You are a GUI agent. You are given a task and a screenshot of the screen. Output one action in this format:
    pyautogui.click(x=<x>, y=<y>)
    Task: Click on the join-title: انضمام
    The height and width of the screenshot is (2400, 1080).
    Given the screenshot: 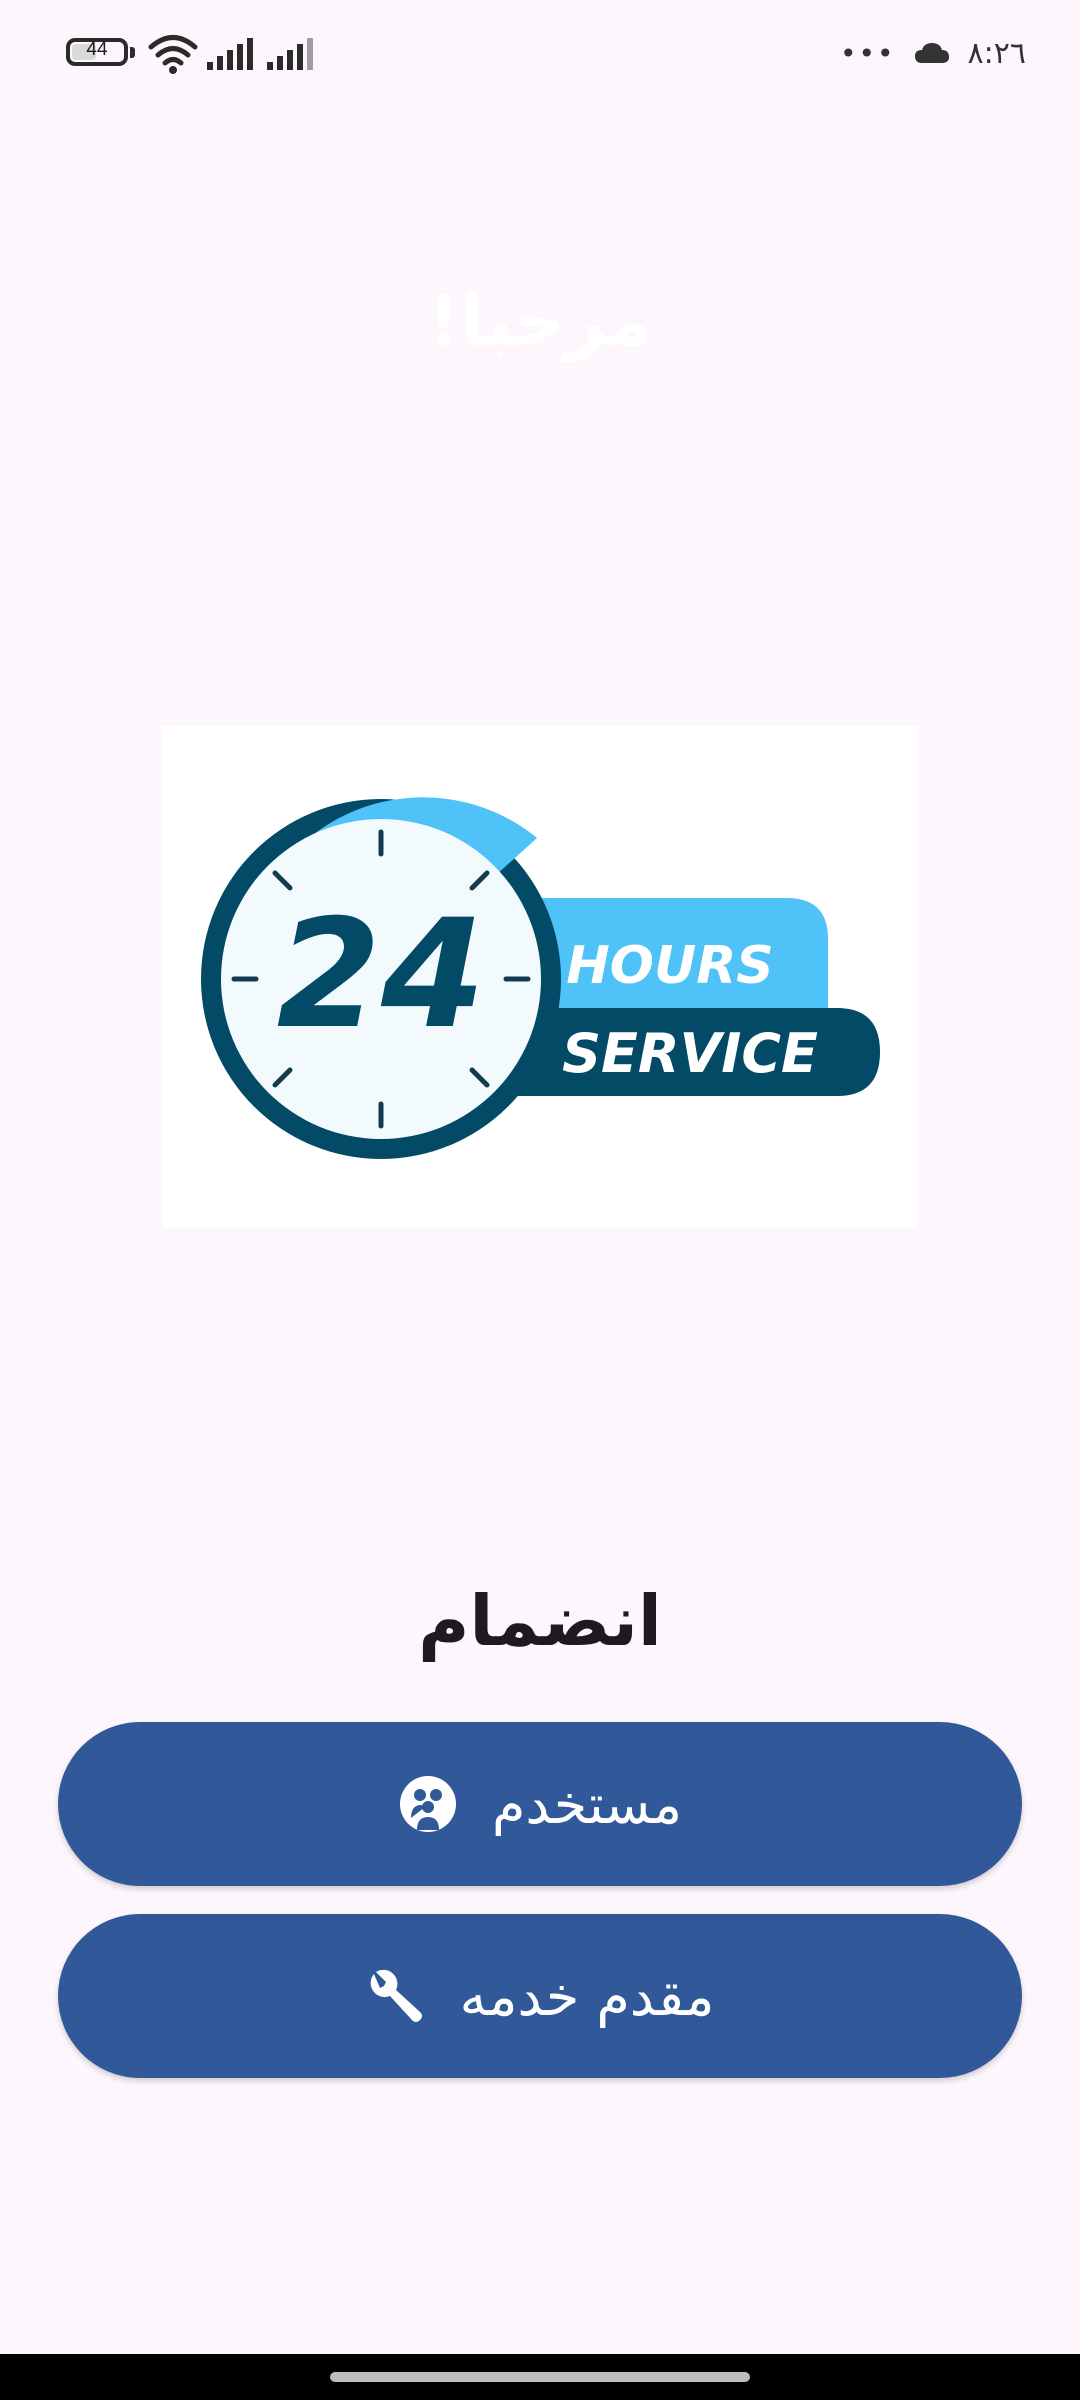 What is the action you would take?
    pyautogui.click(x=540, y=1621)
    